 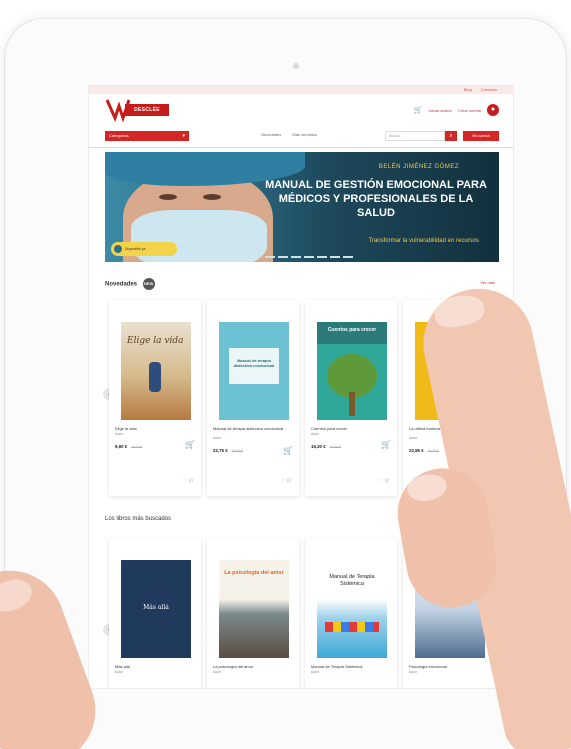 What do you see at coordinates (296, 66) in the screenshot?
I see `camera` at bounding box center [296, 66].